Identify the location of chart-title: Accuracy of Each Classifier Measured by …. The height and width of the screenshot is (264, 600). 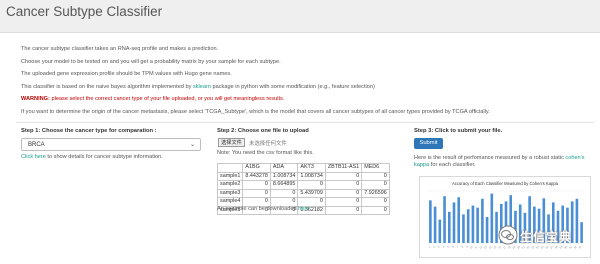
(505, 183).